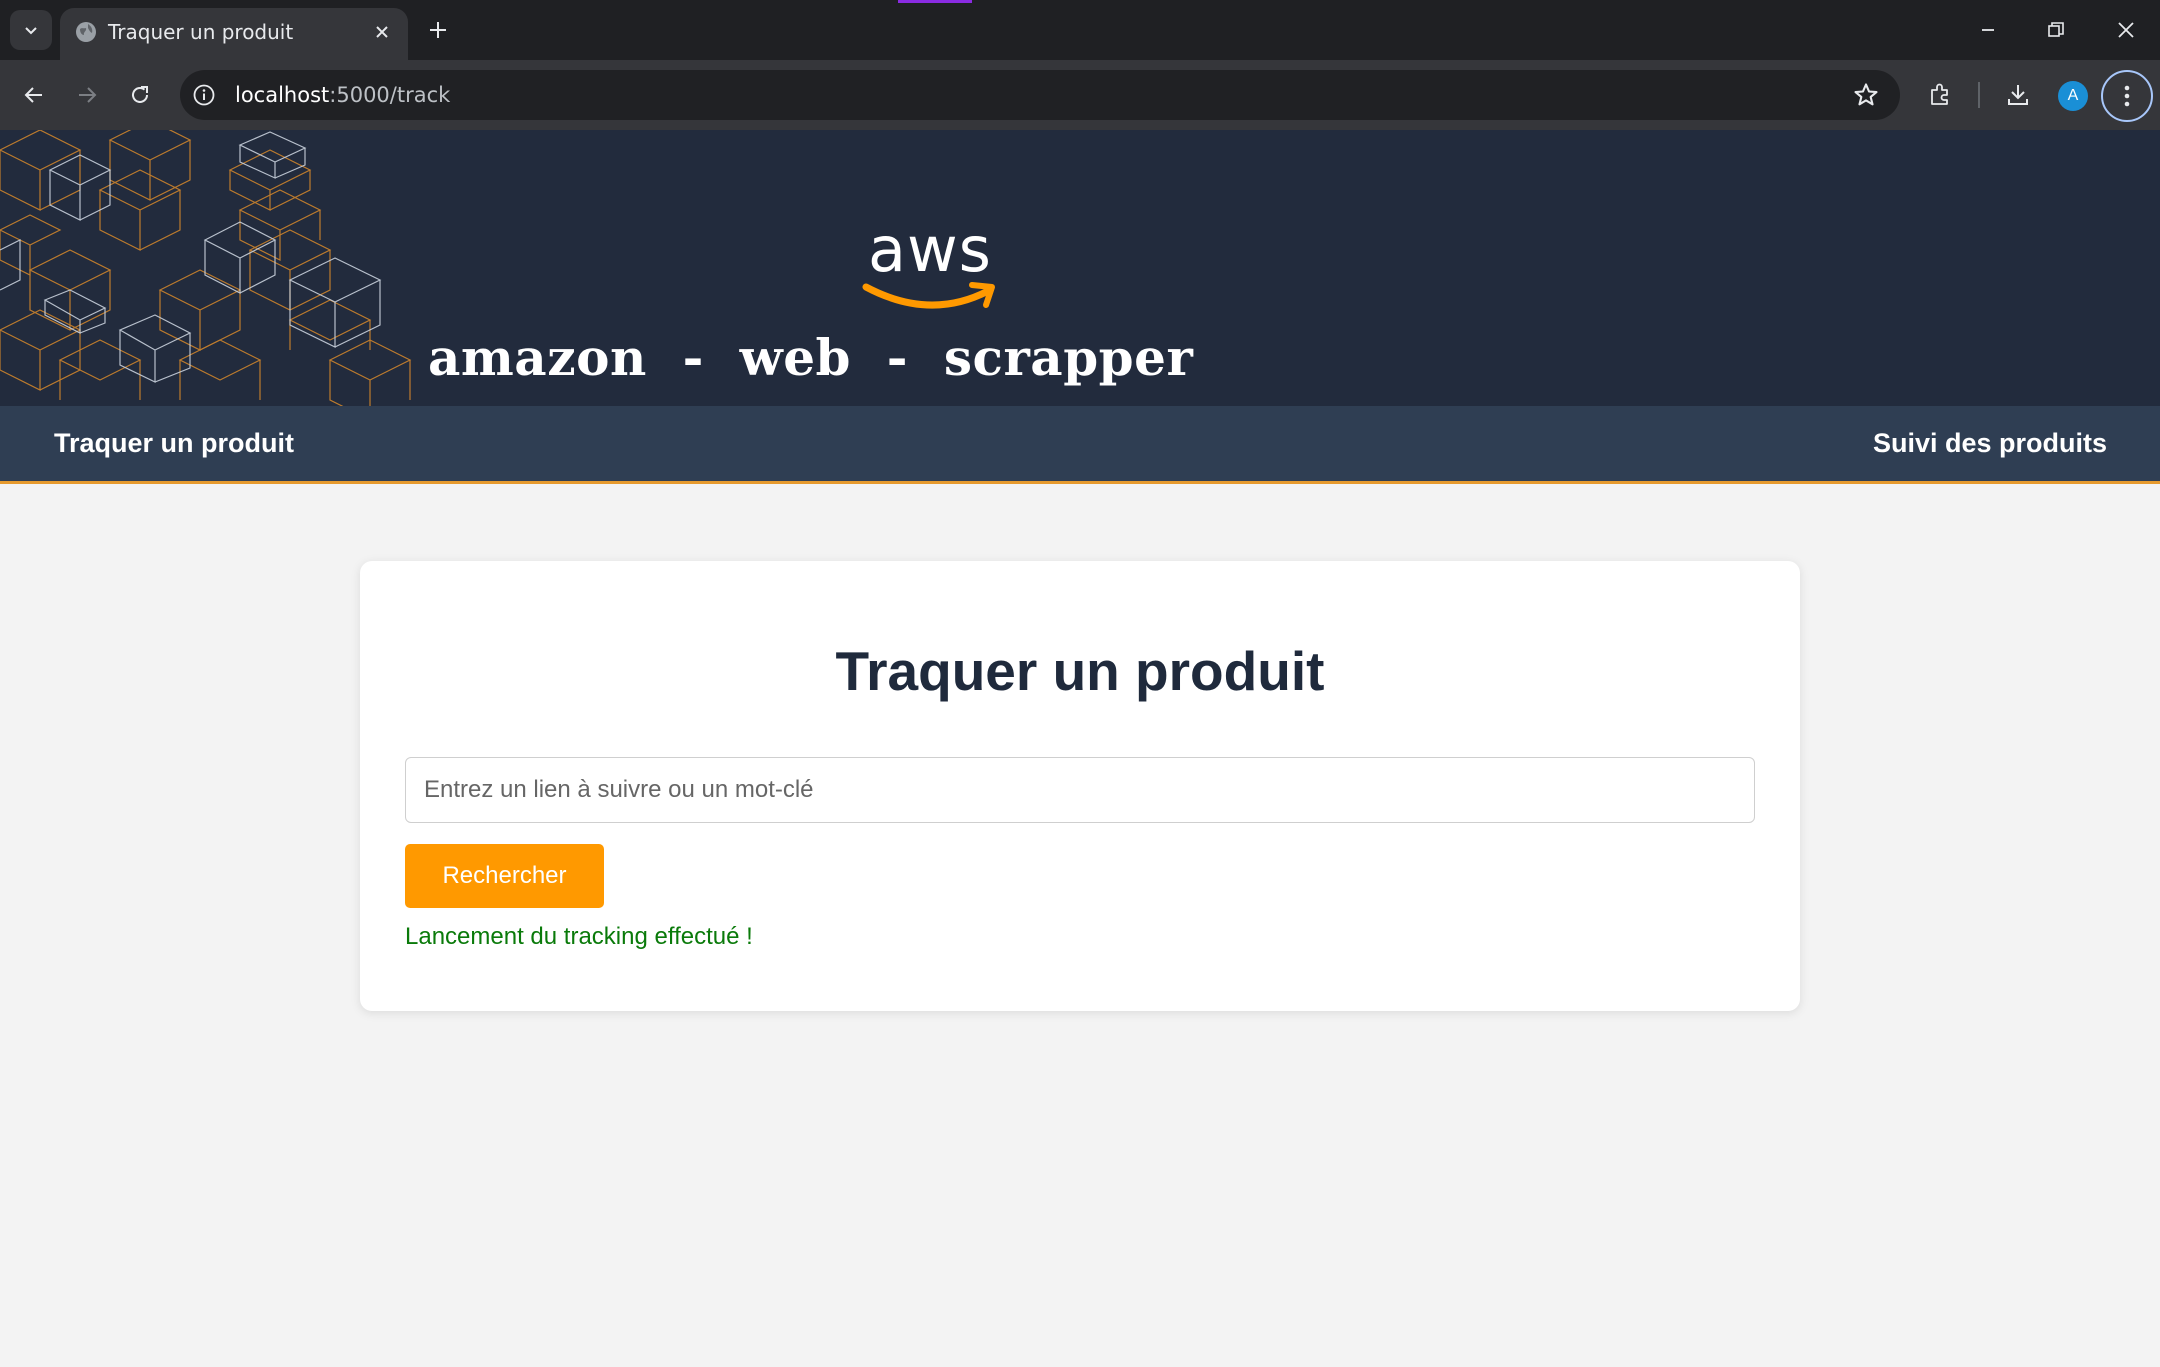 The width and height of the screenshot is (2160, 1367). What do you see at coordinates (1080, 30) in the screenshot?
I see `browser-tabstrip: Traquer un produit` at bounding box center [1080, 30].